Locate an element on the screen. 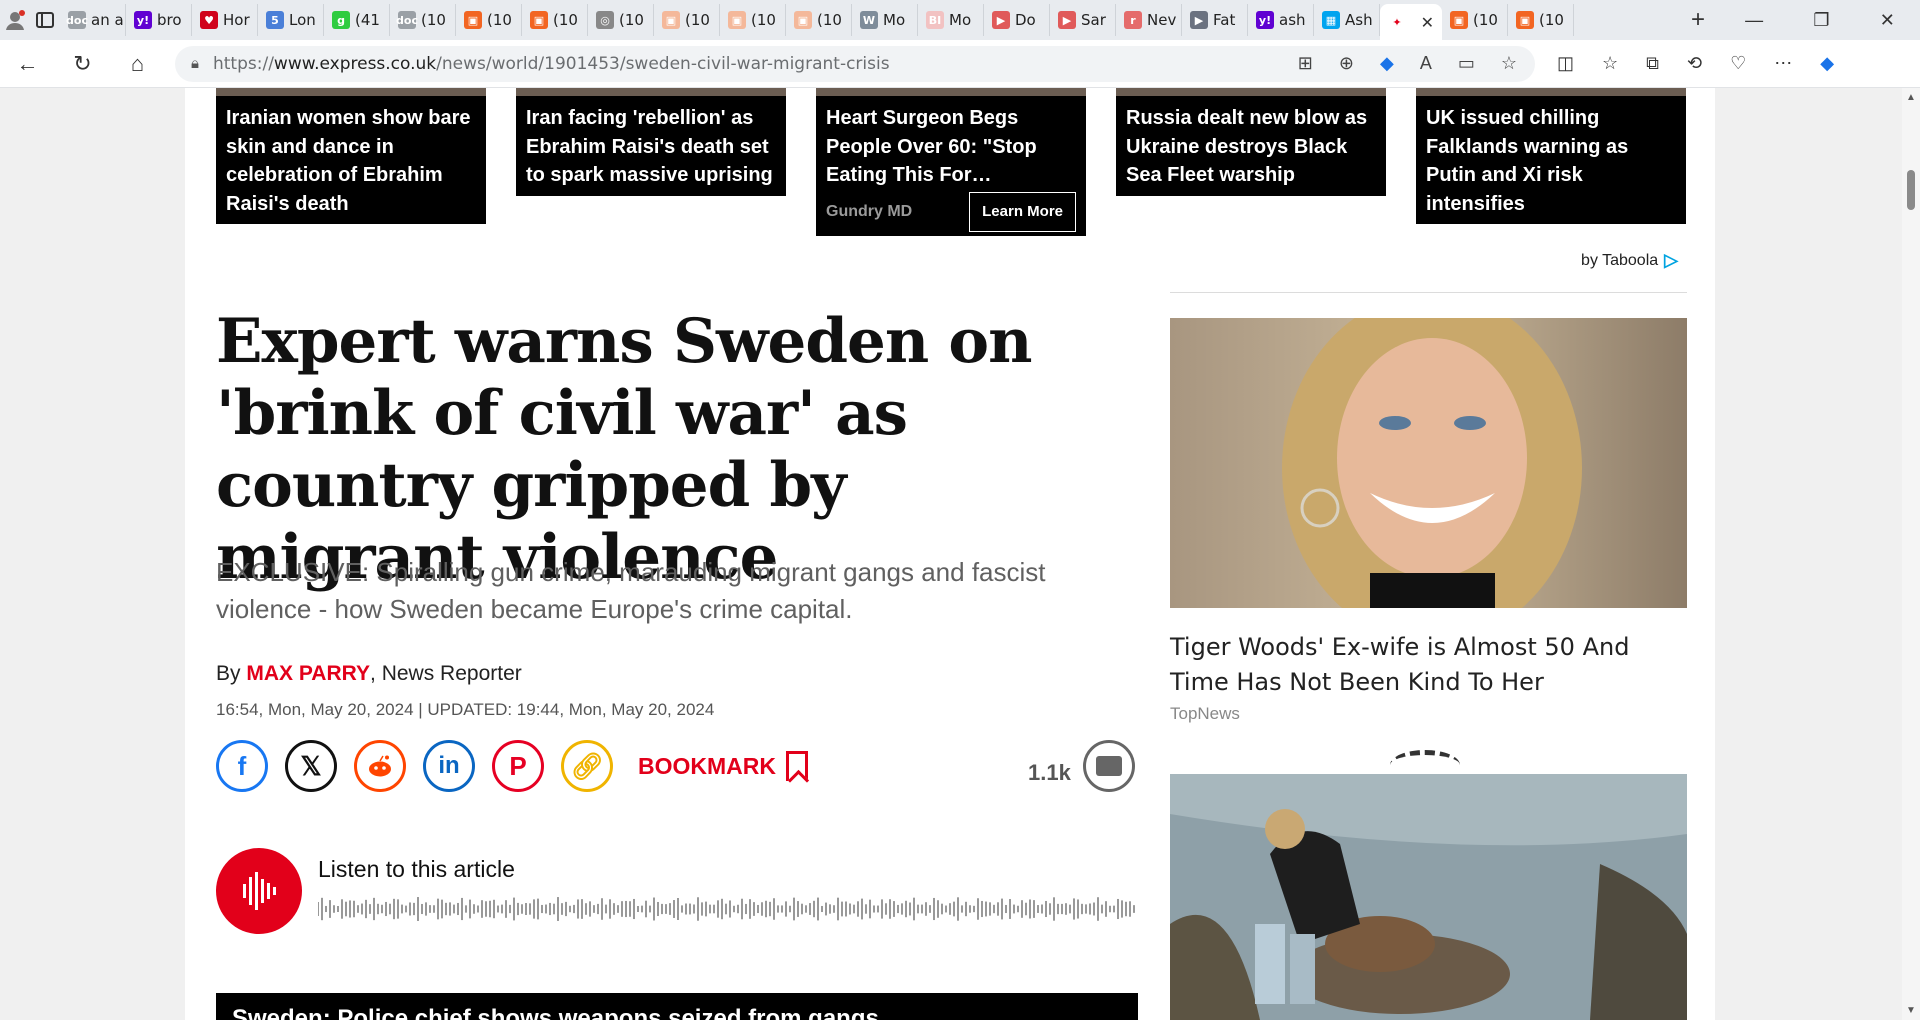 The width and height of the screenshot is (1920, 1020). browser-tab: y! bro is located at coordinates (159, 20).